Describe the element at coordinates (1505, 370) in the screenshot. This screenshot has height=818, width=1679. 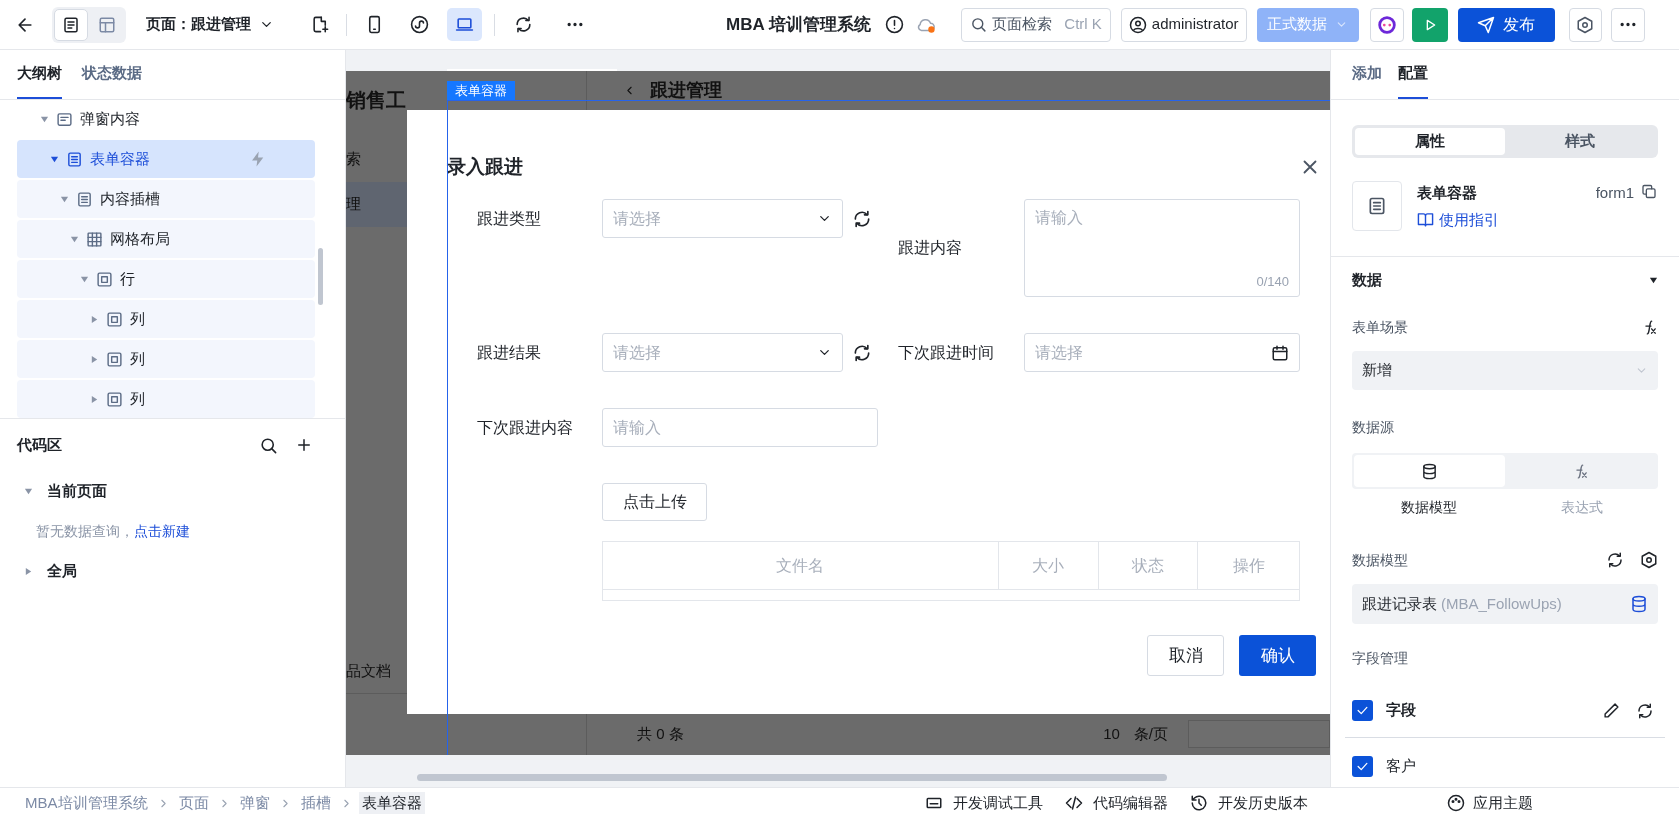
I see `select-field: 新增` at that location.